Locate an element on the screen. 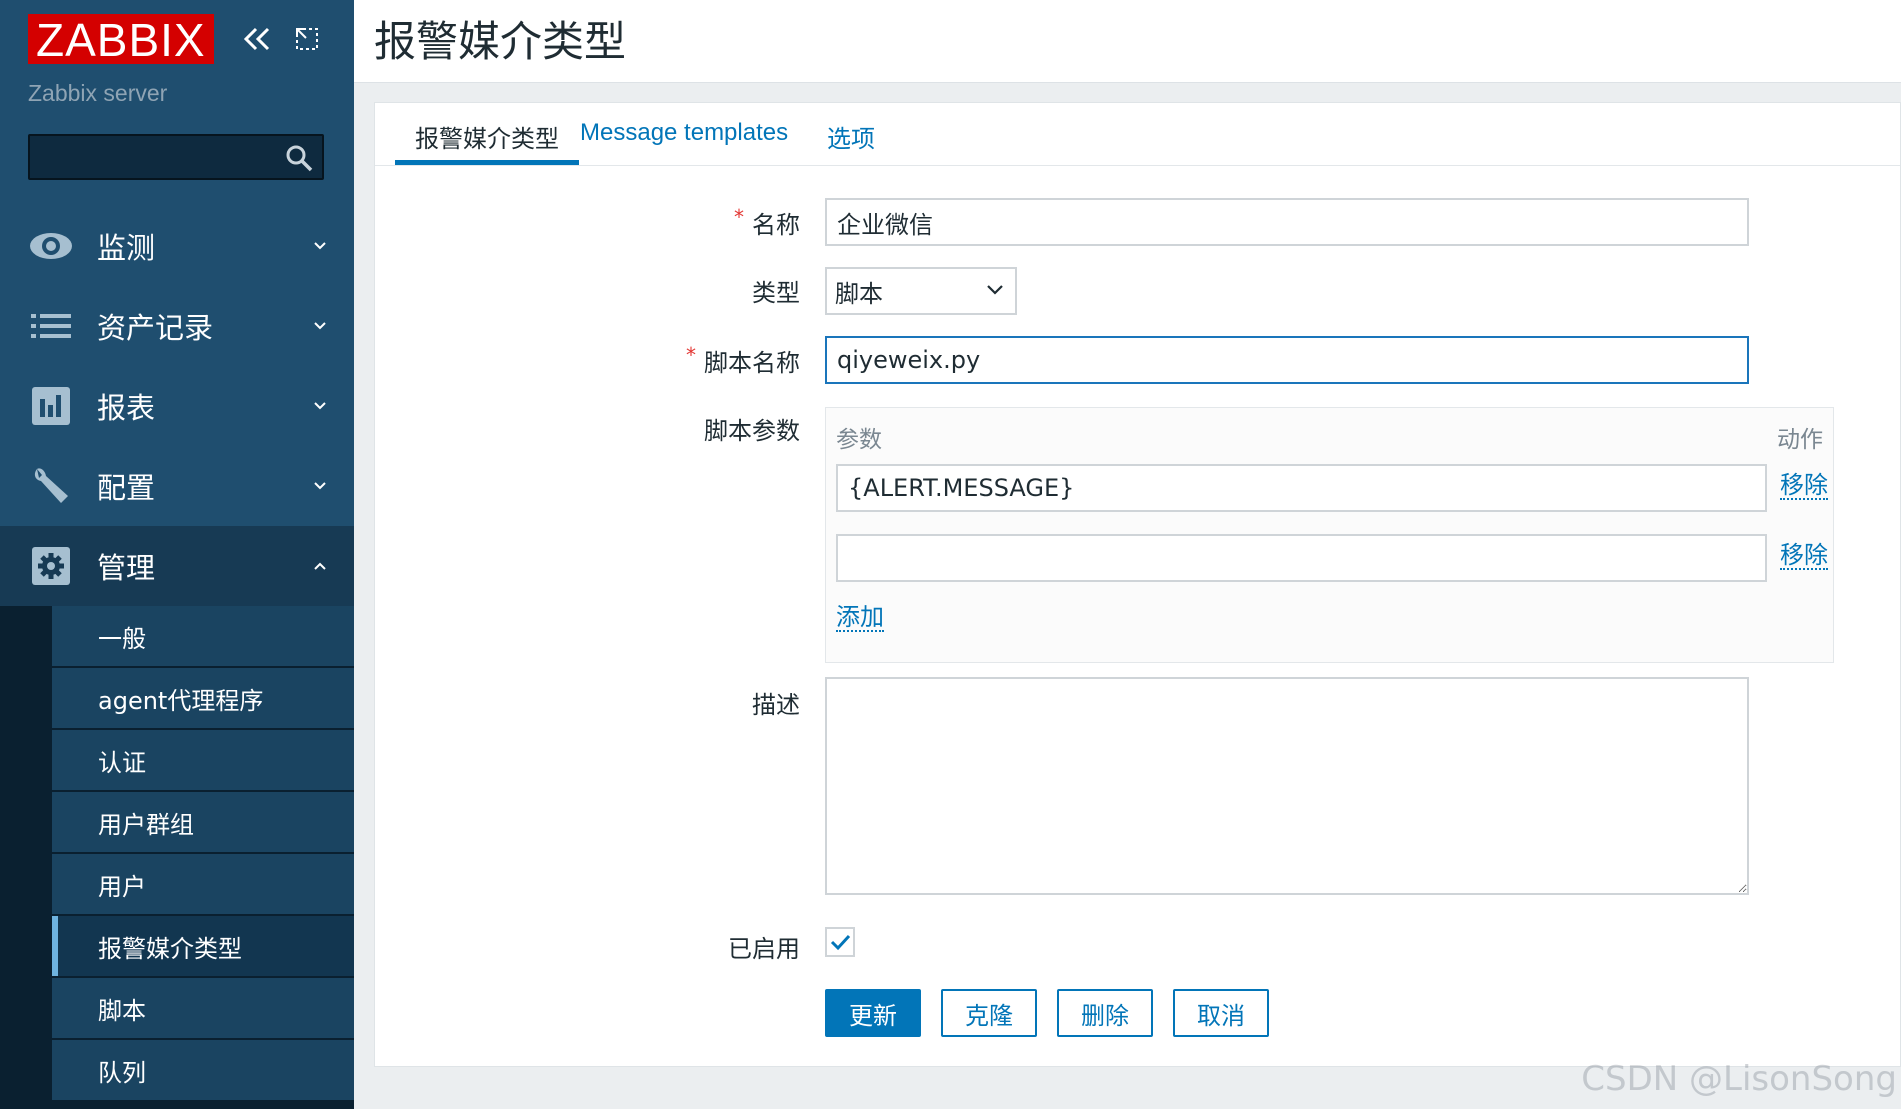  collapse-sidebar-icon is located at coordinates (257, 39).